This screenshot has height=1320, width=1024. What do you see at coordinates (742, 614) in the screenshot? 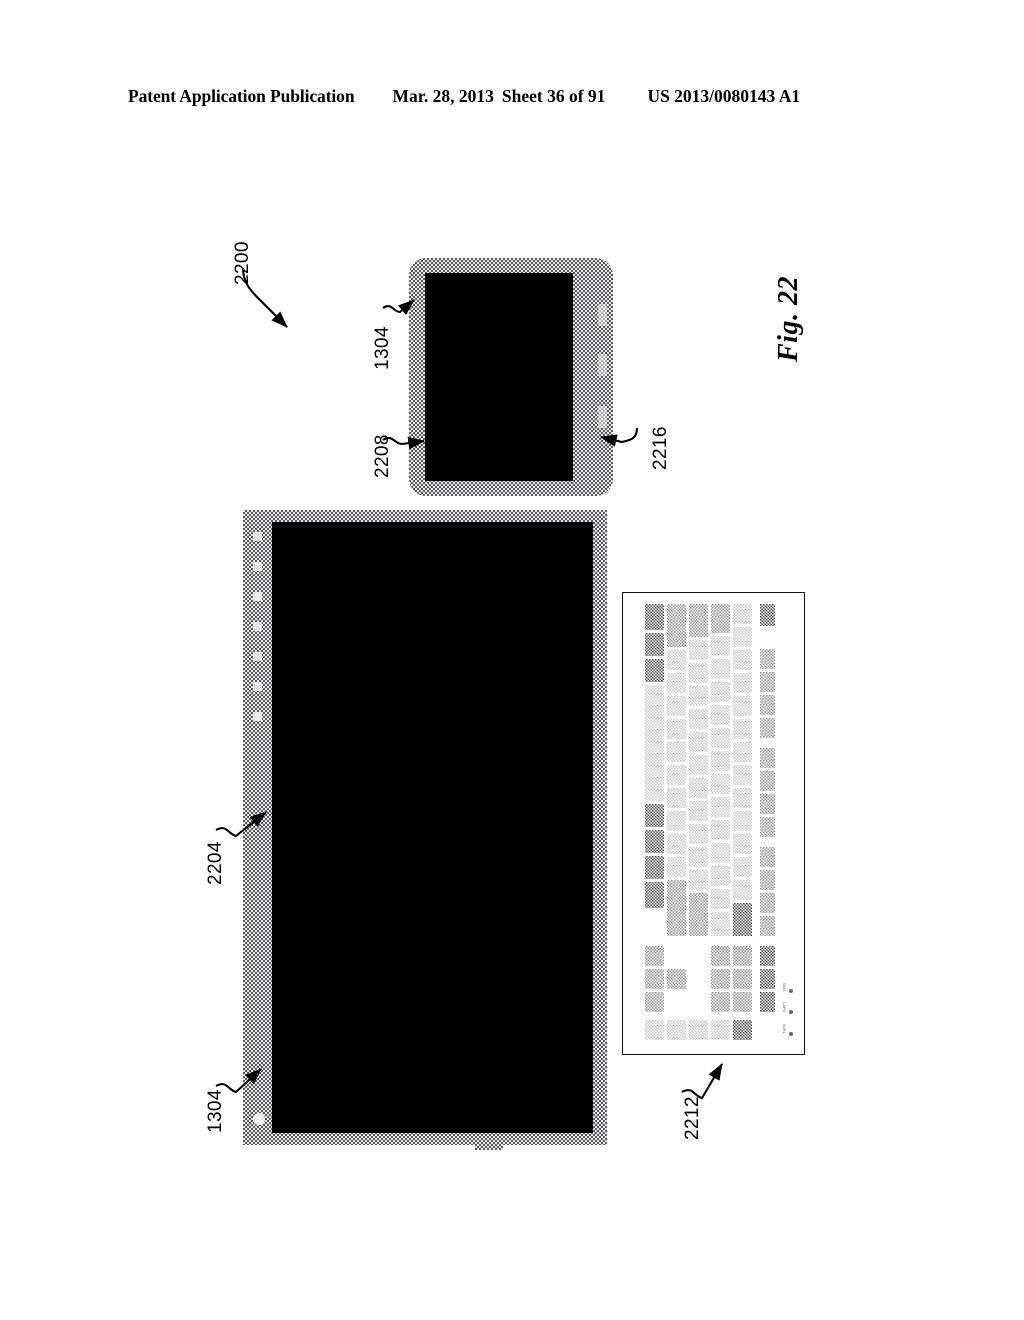
I see `key-backtick` at bounding box center [742, 614].